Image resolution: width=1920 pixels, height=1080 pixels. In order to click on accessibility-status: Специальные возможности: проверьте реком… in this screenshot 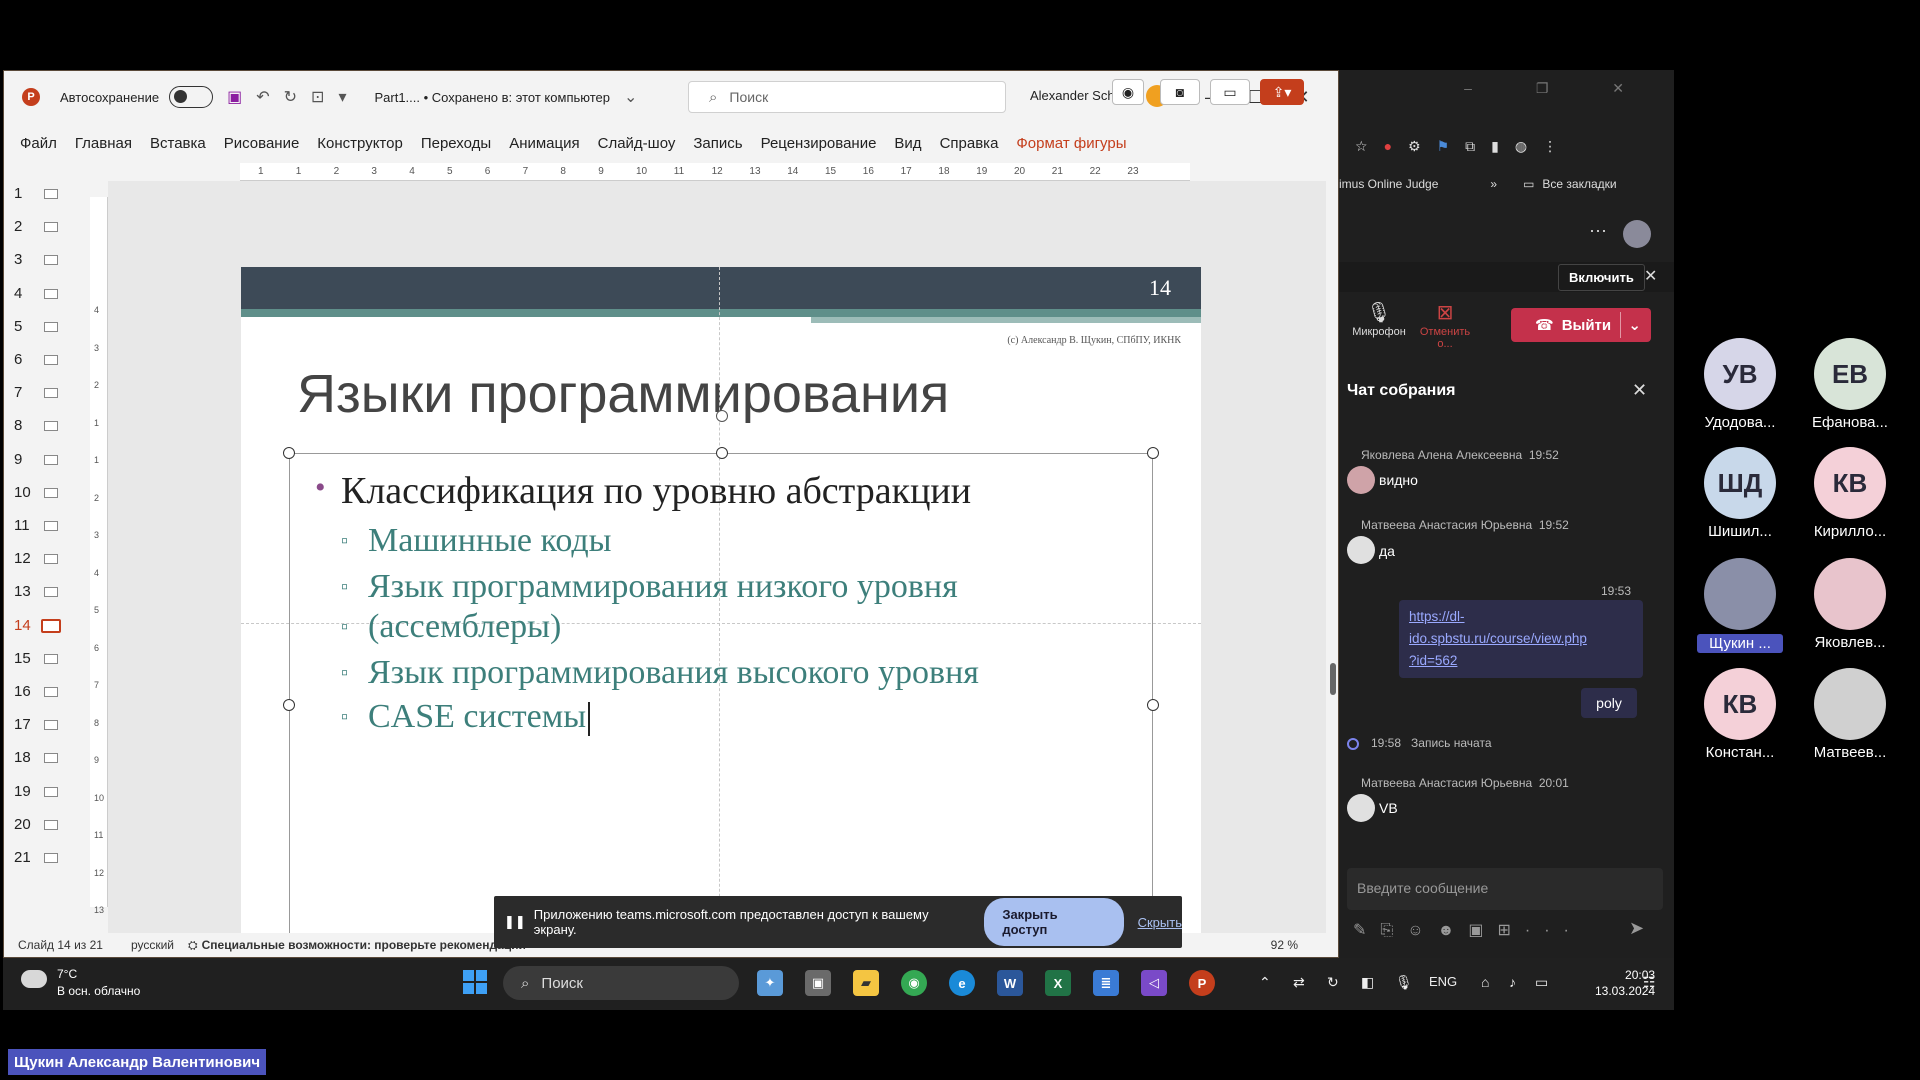, I will do `click(364, 945)`.